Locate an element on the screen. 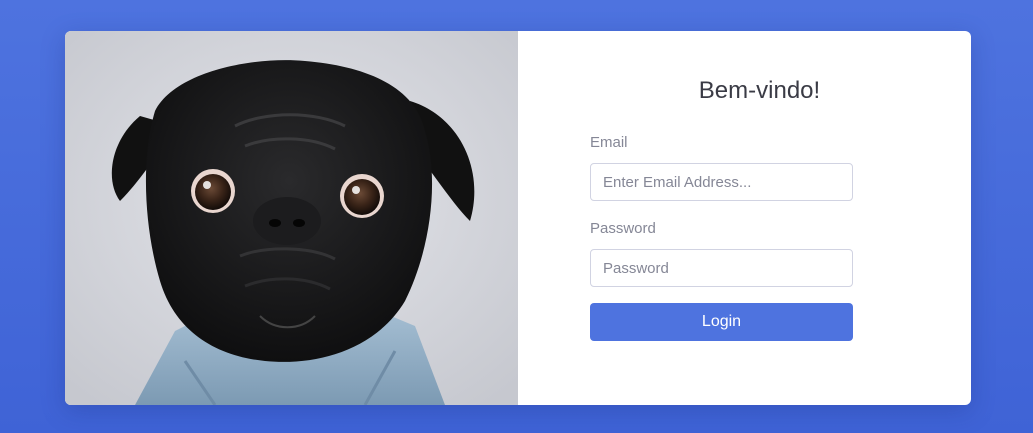 This screenshot has height=433, width=1033. password-label: Password is located at coordinates (623, 228).